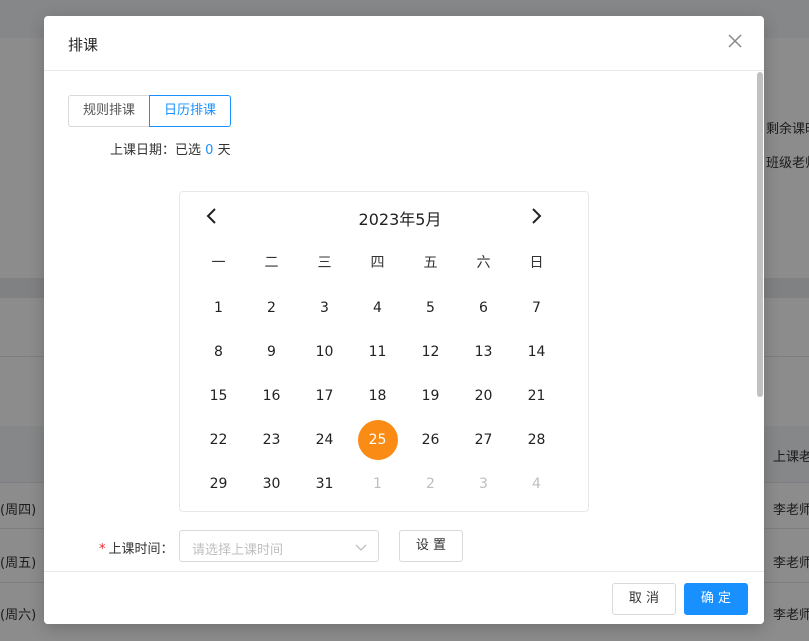 This screenshot has width=809, height=641. I want to click on class-time-select: 请选择上课时间, so click(279, 546).